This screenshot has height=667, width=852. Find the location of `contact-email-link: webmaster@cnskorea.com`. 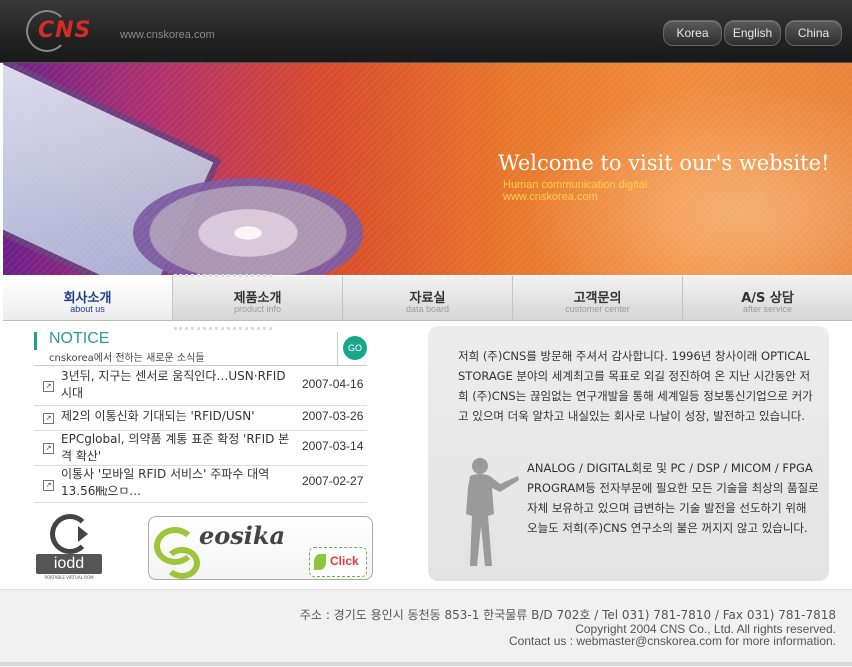

contact-email-link: webmaster@cnskorea.com is located at coordinates (649, 641).